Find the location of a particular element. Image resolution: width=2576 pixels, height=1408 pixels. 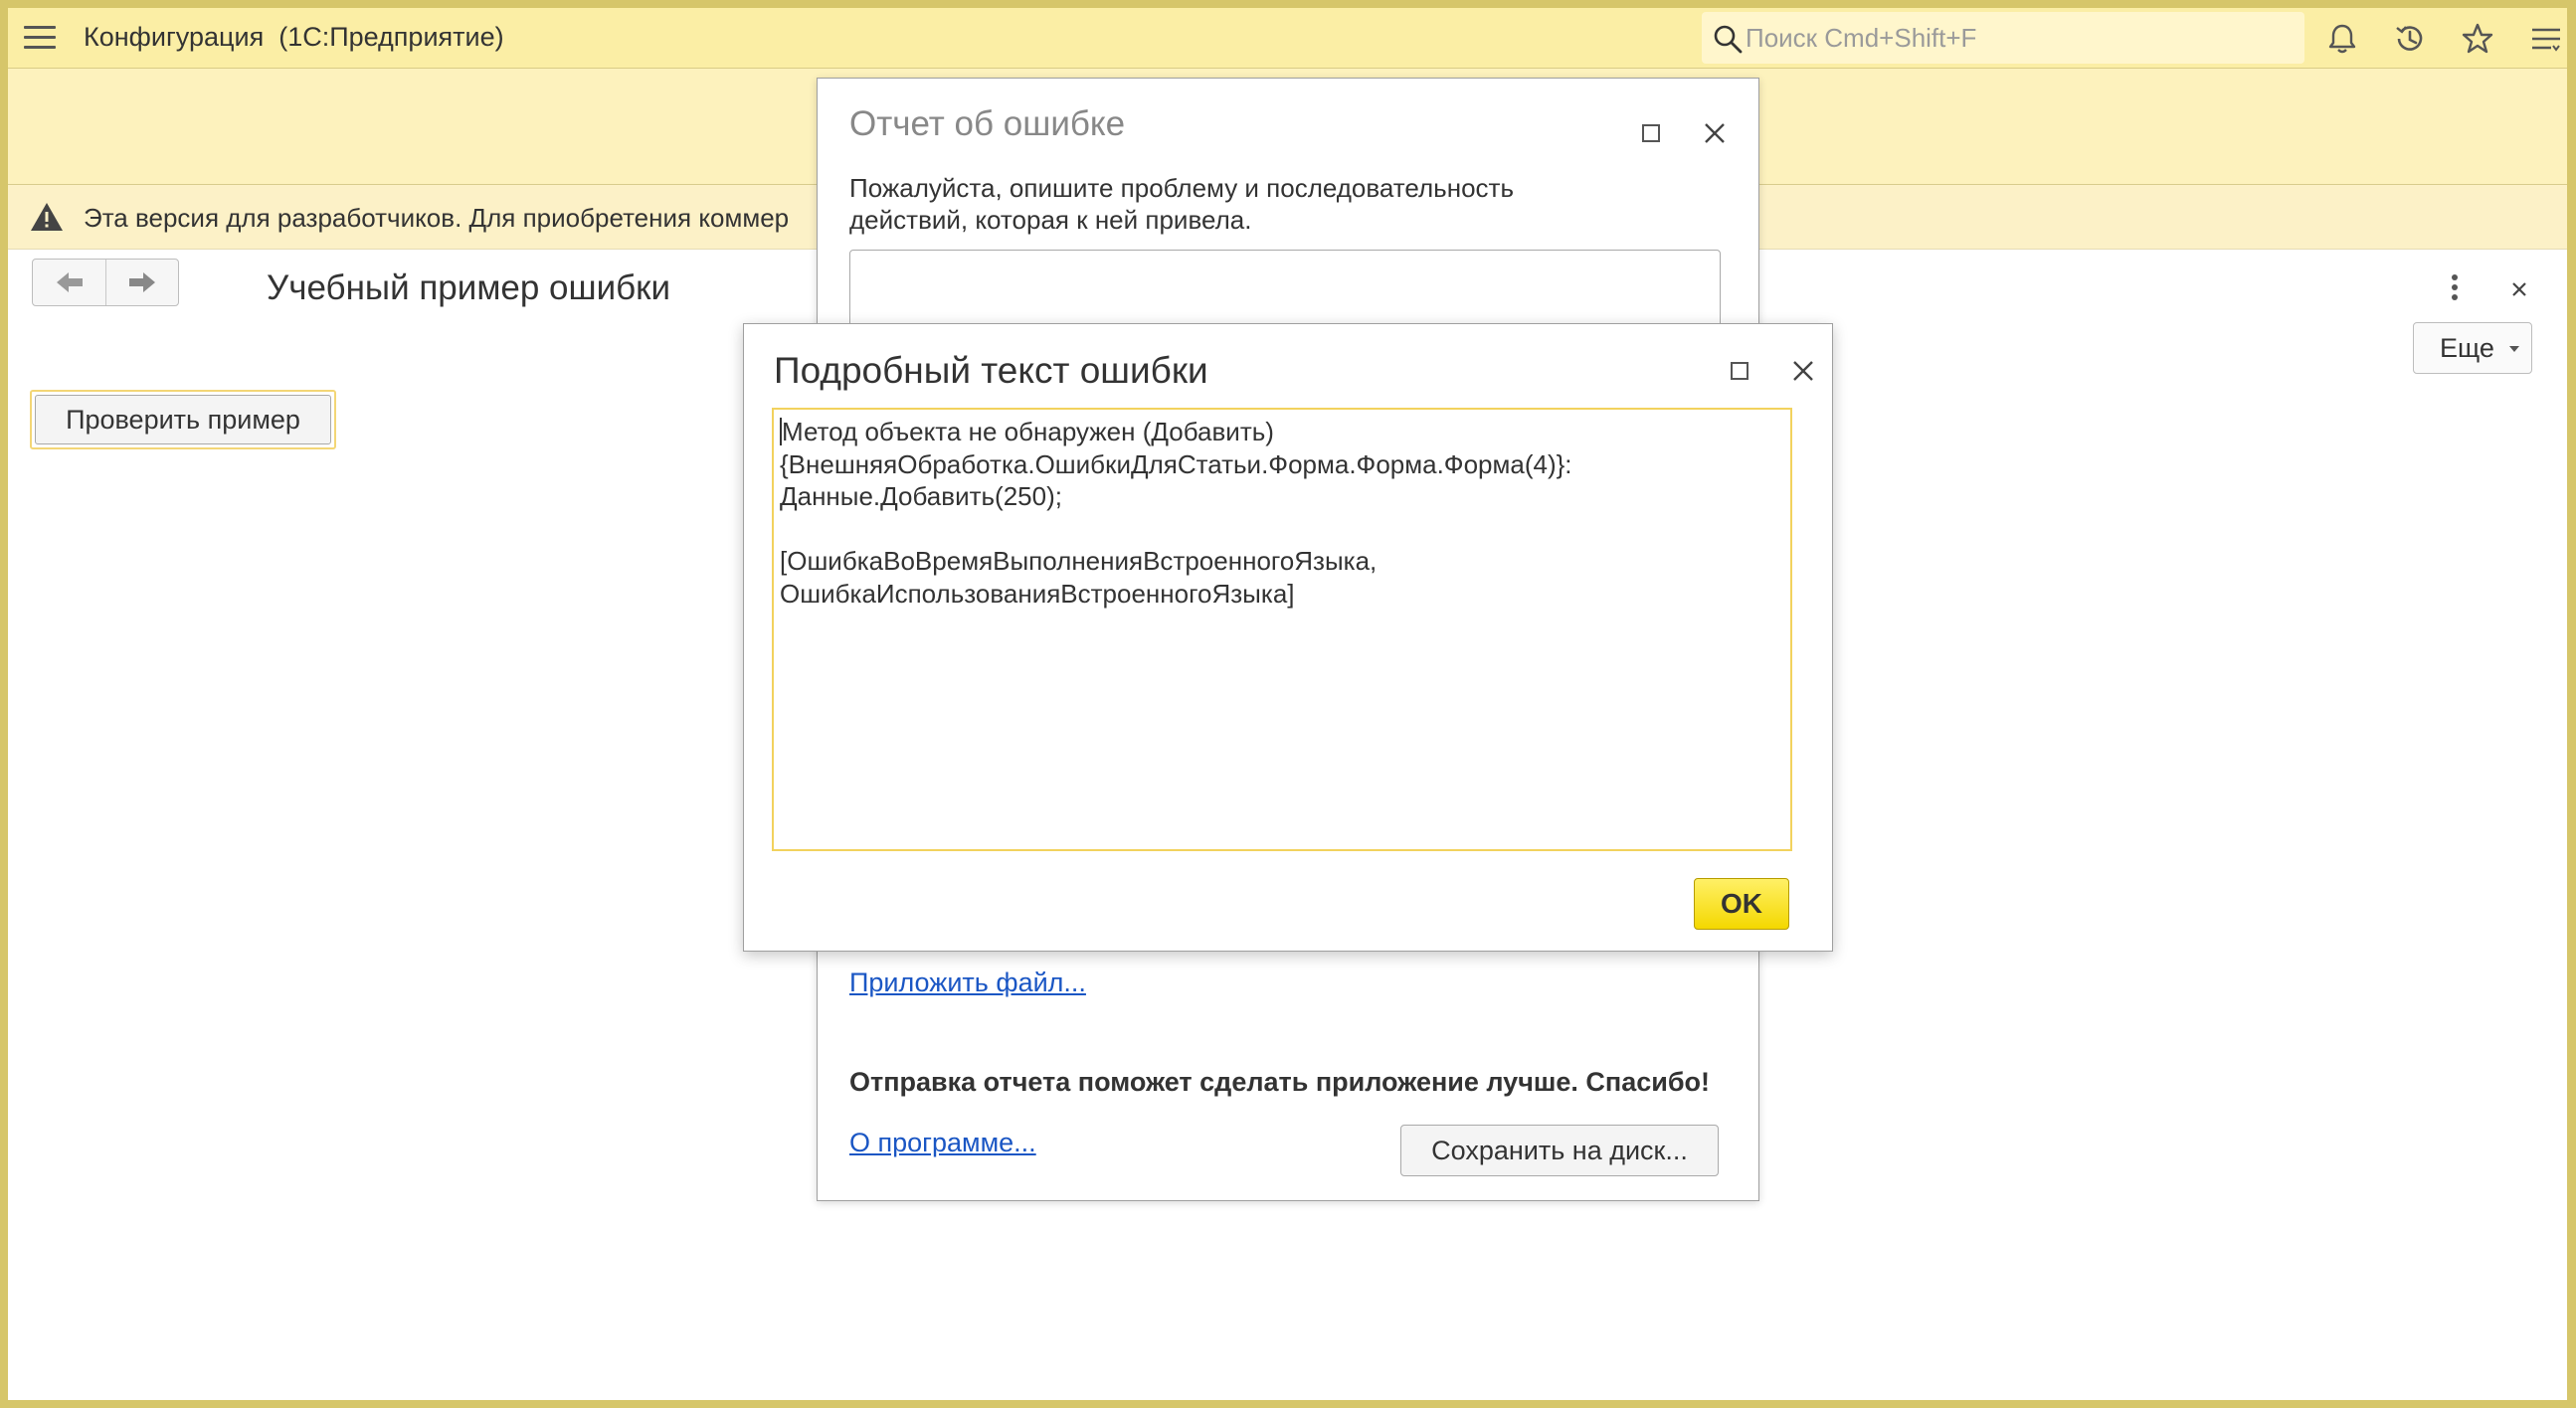

search-icon is located at coordinates (1728, 39).